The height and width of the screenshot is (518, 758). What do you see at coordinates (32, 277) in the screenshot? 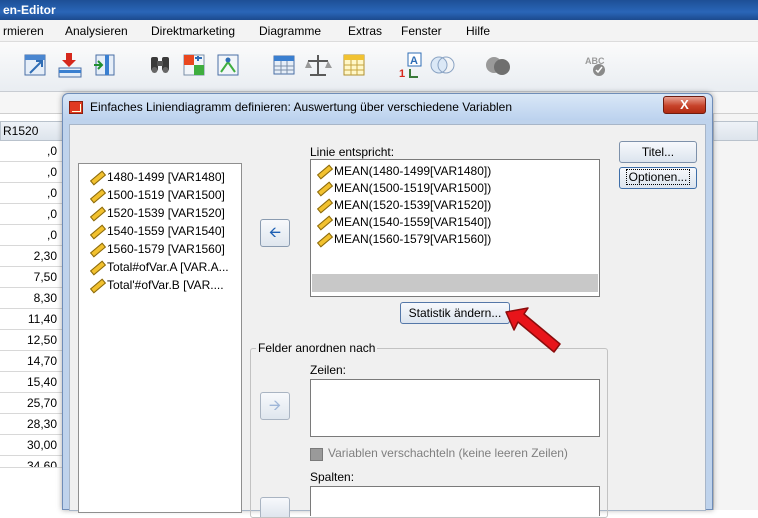
I see `grid-cell: 7,50` at bounding box center [32, 277].